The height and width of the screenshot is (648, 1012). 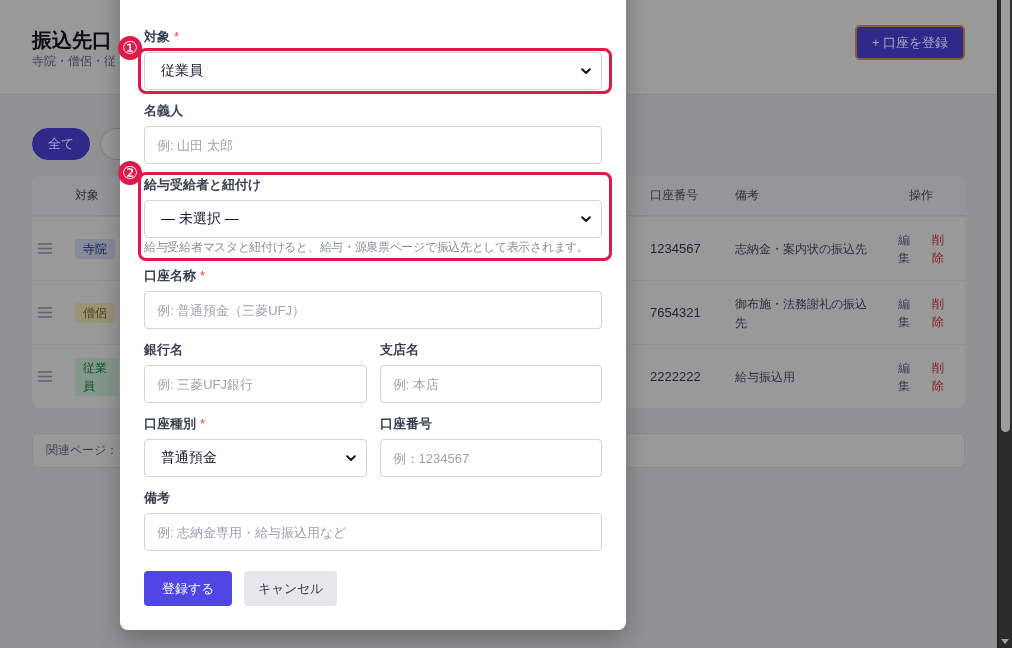 What do you see at coordinates (163, 350) in the screenshot?
I see `field-label: 銀行名` at bounding box center [163, 350].